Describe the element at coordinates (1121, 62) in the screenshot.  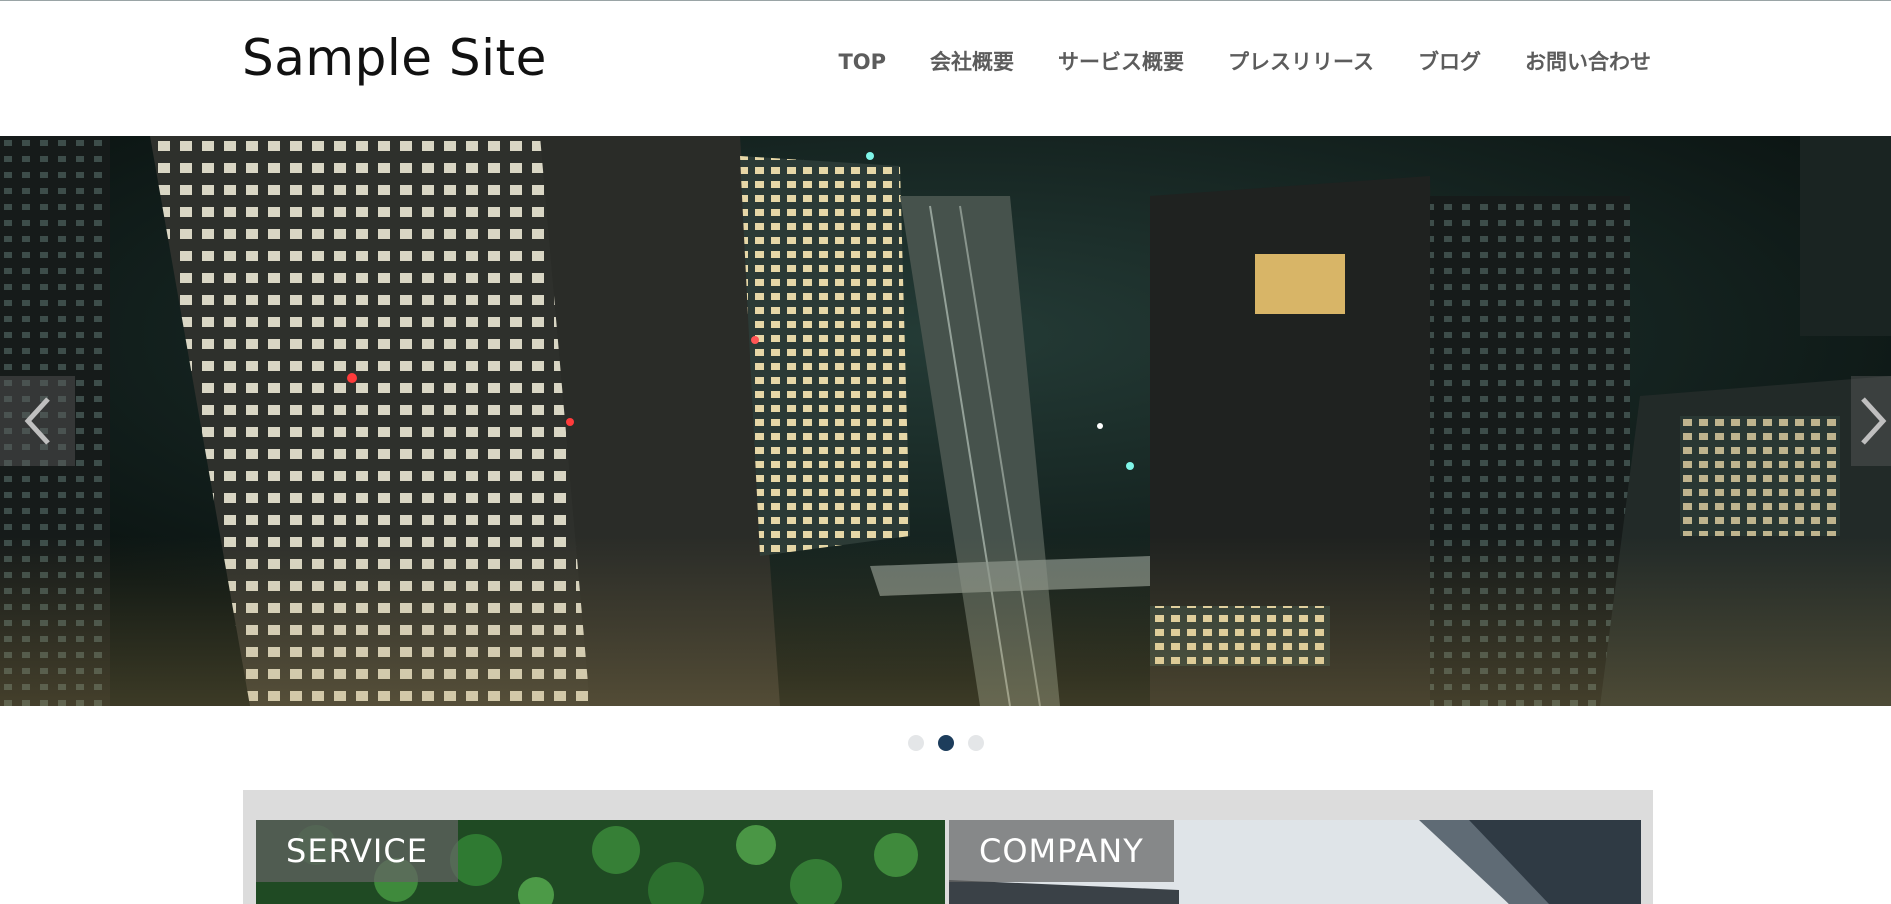
I see `nav-item-service: サービス概要` at that location.